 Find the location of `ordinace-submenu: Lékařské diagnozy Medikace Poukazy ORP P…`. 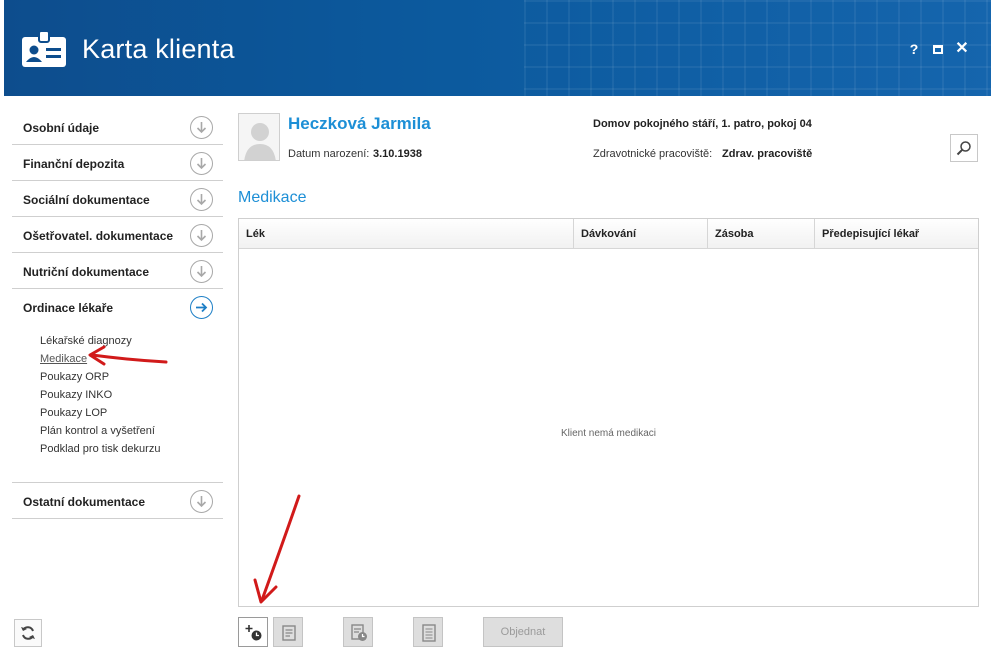

ordinace-submenu: Lékařské diagnozy Medikace Poukazy ORP P… is located at coordinates (117, 404).